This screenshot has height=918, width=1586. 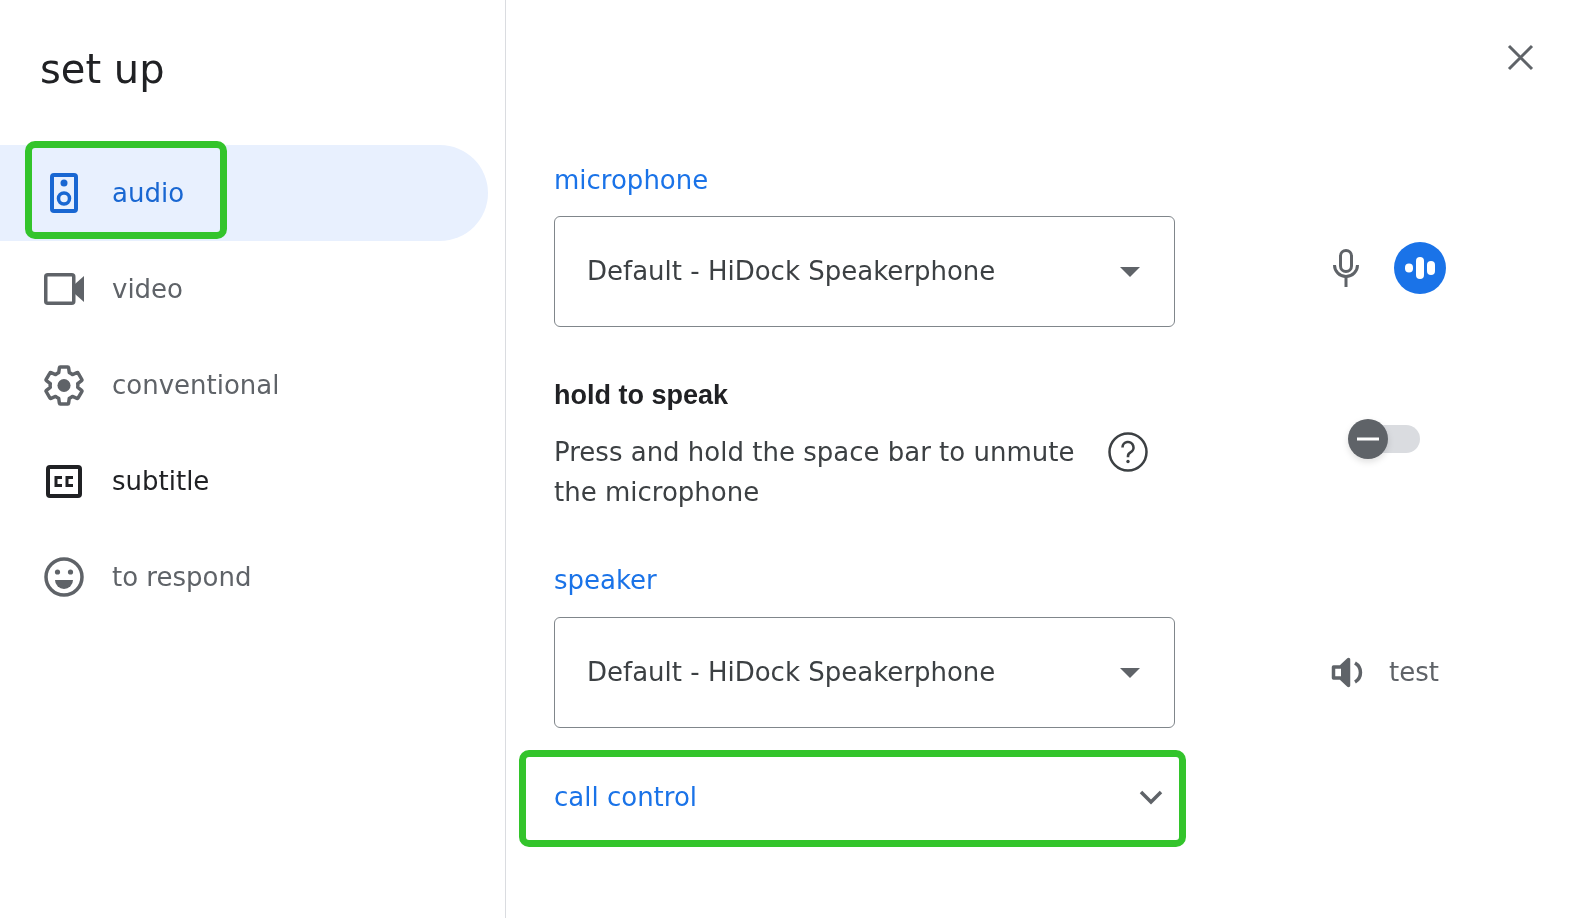 What do you see at coordinates (605, 580) in the screenshot?
I see `section-heading: speaker` at bounding box center [605, 580].